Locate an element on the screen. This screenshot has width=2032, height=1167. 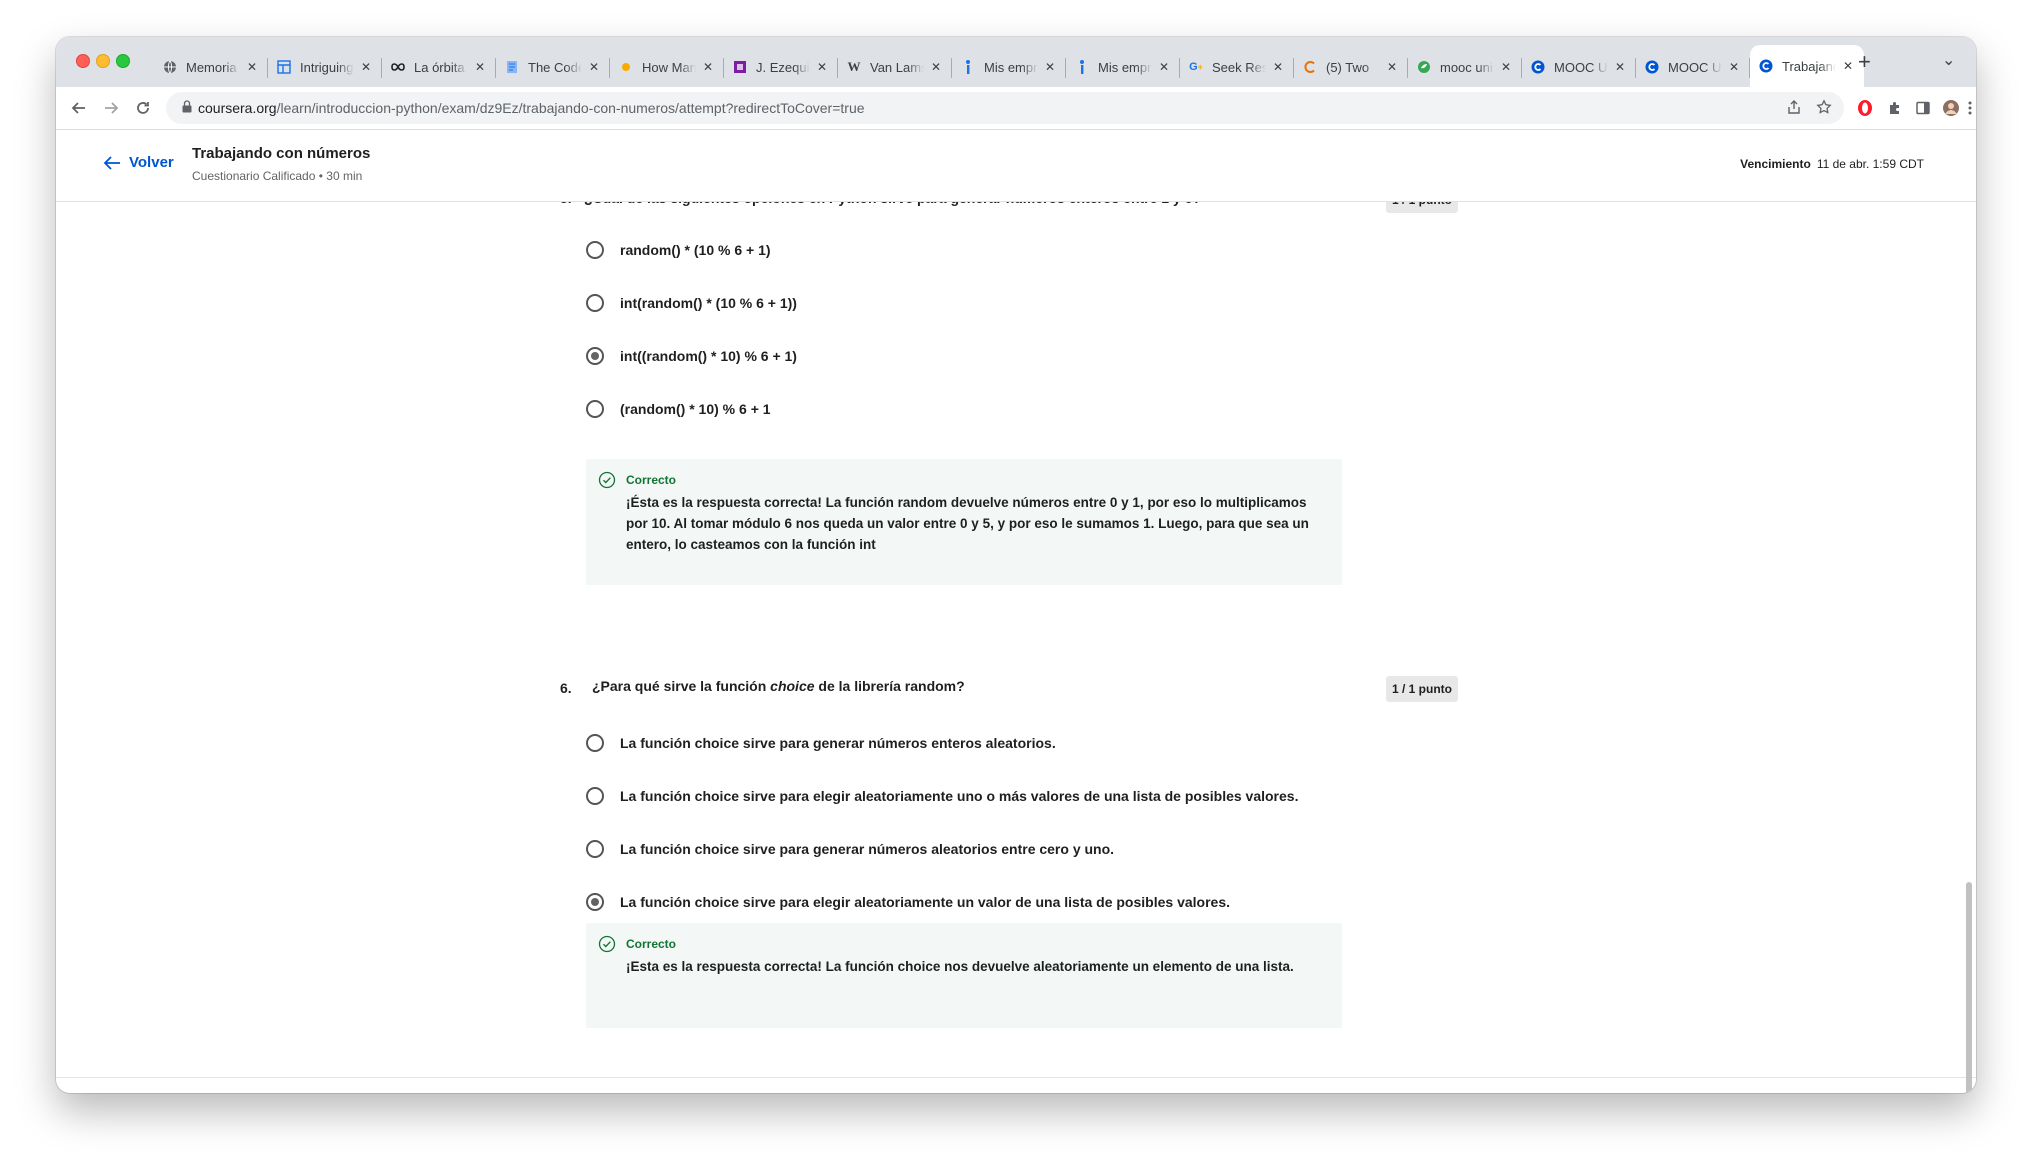
browser-tab: La órbita ✕ is located at coordinates (439, 67).